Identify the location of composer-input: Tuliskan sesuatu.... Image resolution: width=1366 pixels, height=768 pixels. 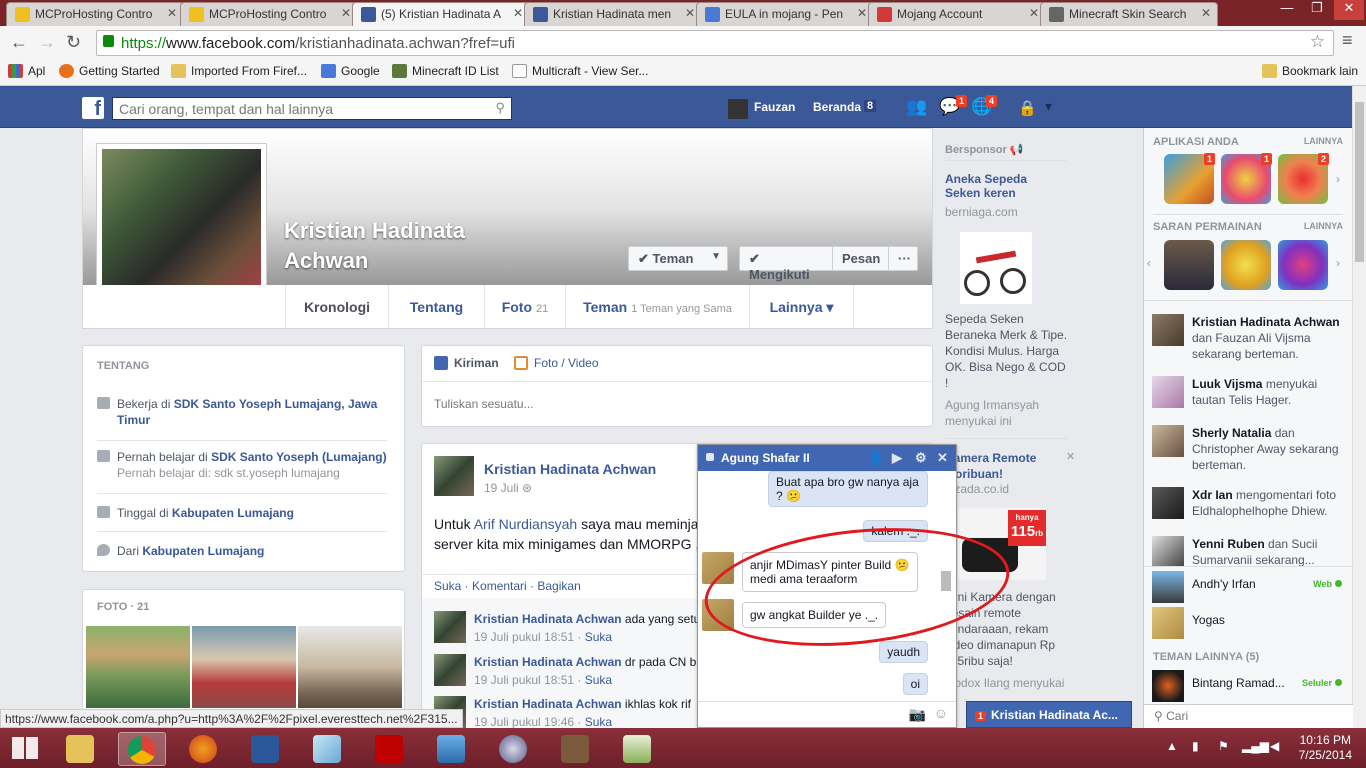
(484, 404).